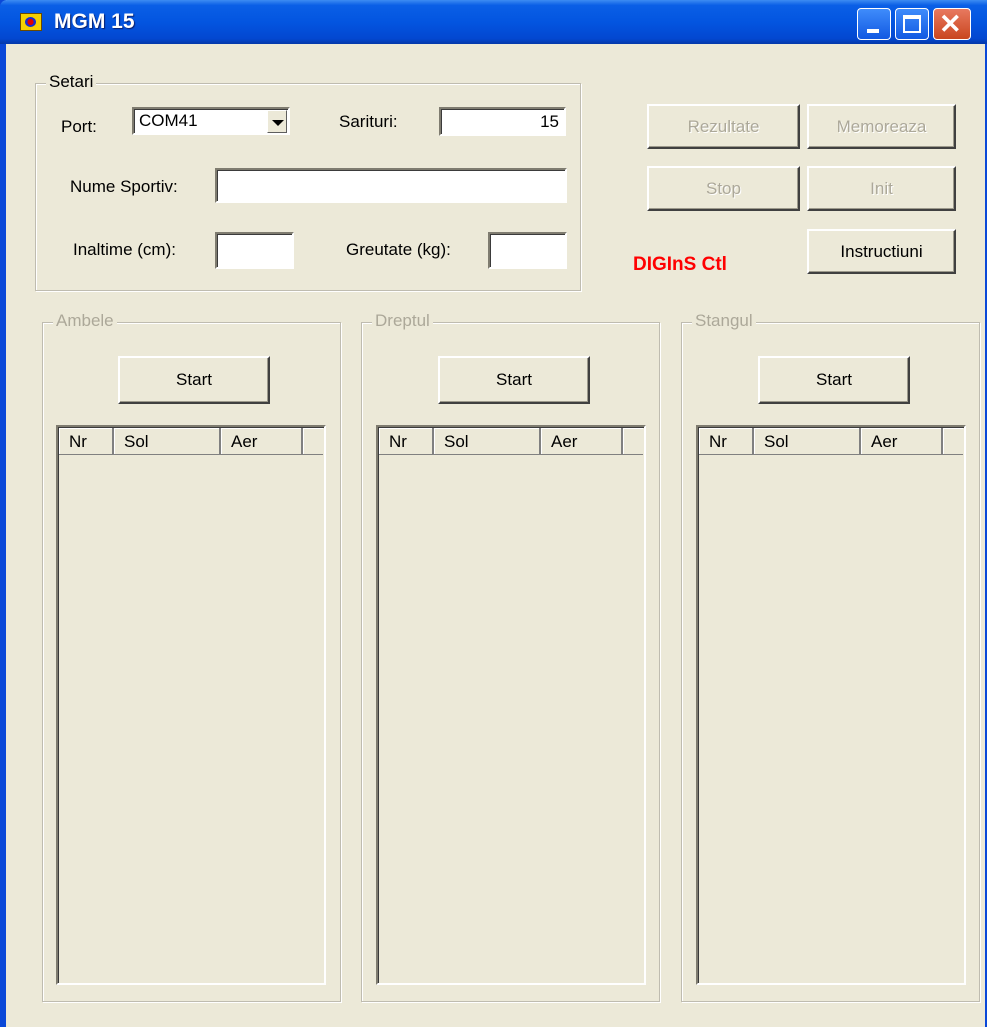 Image resolution: width=987 pixels, height=1027 pixels. I want to click on maximize-button, so click(912, 24).